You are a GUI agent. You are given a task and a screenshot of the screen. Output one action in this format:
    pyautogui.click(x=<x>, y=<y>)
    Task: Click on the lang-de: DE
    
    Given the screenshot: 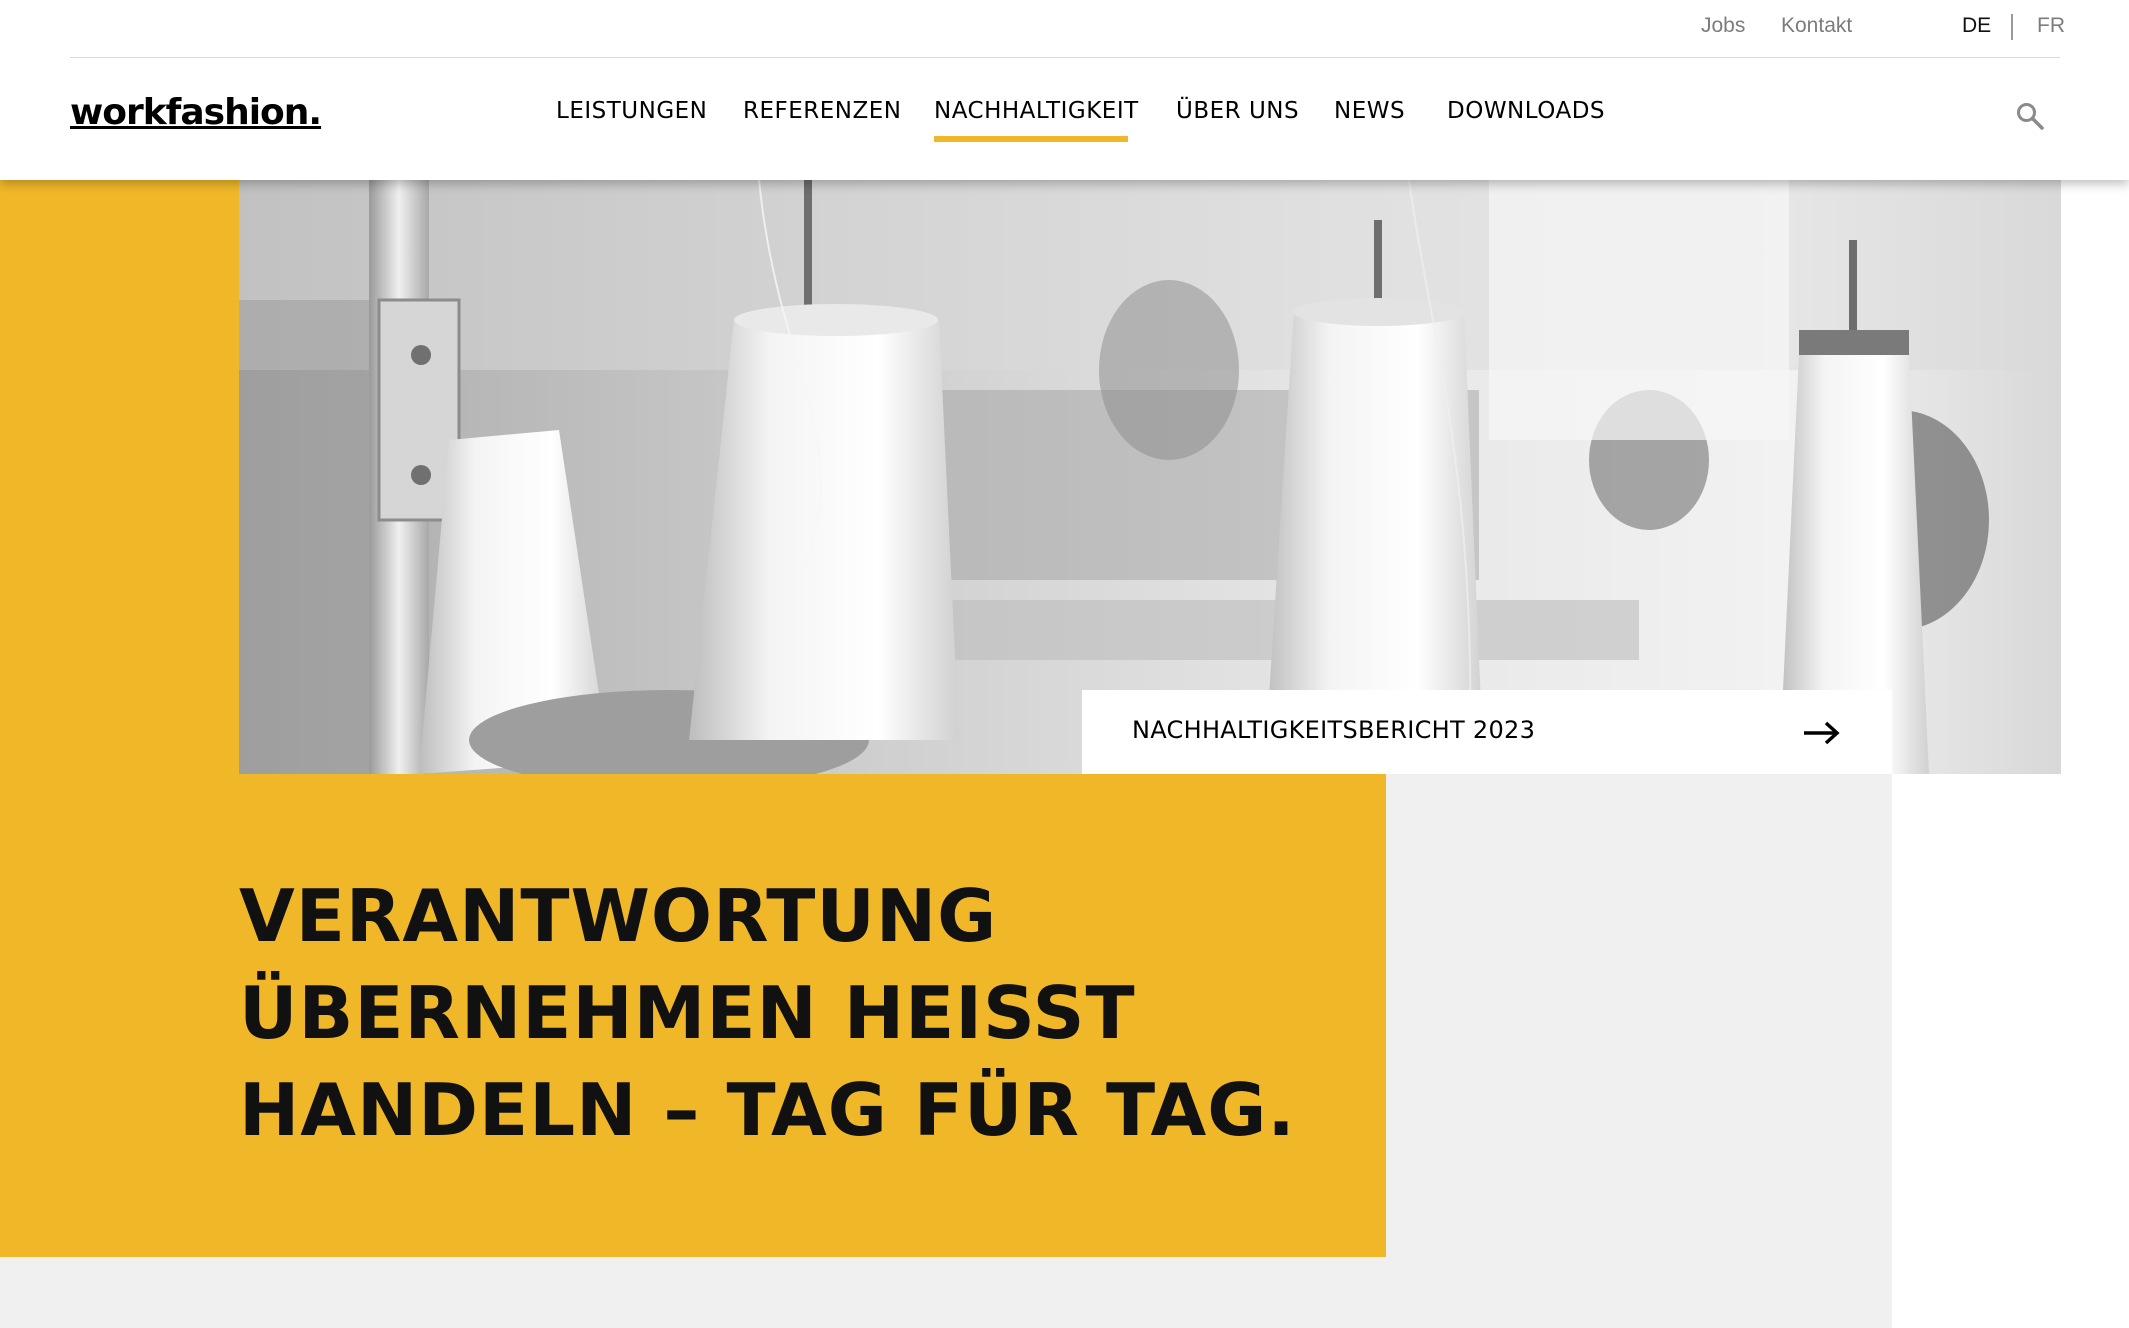 What is the action you would take?
    pyautogui.click(x=1976, y=26)
    